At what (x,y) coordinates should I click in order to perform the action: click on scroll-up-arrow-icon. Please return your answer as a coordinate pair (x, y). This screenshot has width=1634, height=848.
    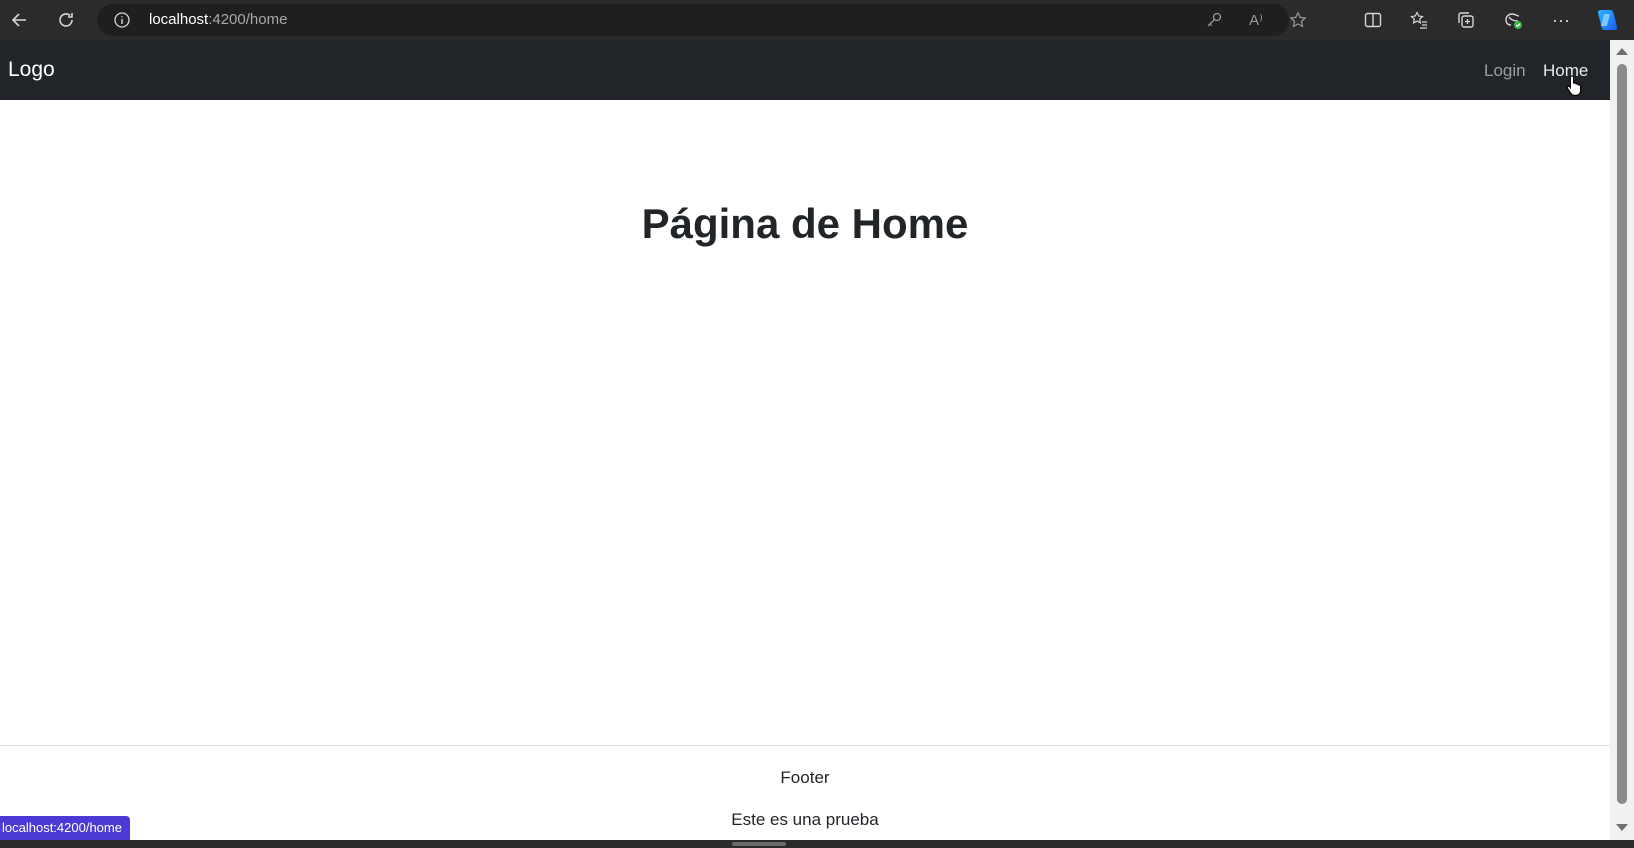
    Looking at the image, I should click on (1622, 51).